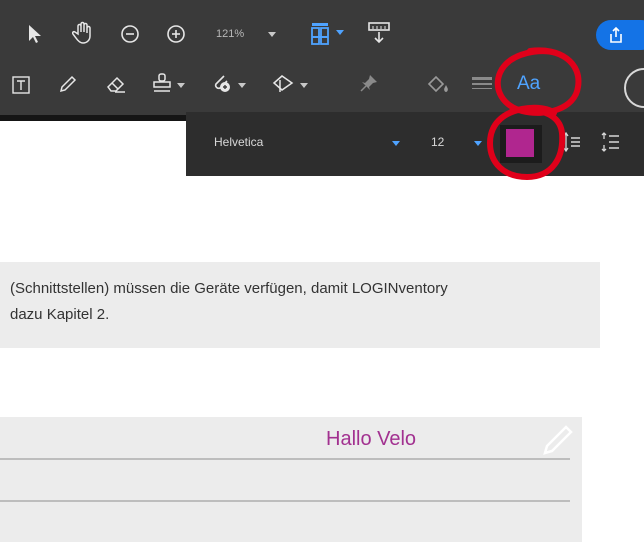  Describe the element at coordinates (437, 84) in the screenshot. I see `fill-color-icon` at that location.